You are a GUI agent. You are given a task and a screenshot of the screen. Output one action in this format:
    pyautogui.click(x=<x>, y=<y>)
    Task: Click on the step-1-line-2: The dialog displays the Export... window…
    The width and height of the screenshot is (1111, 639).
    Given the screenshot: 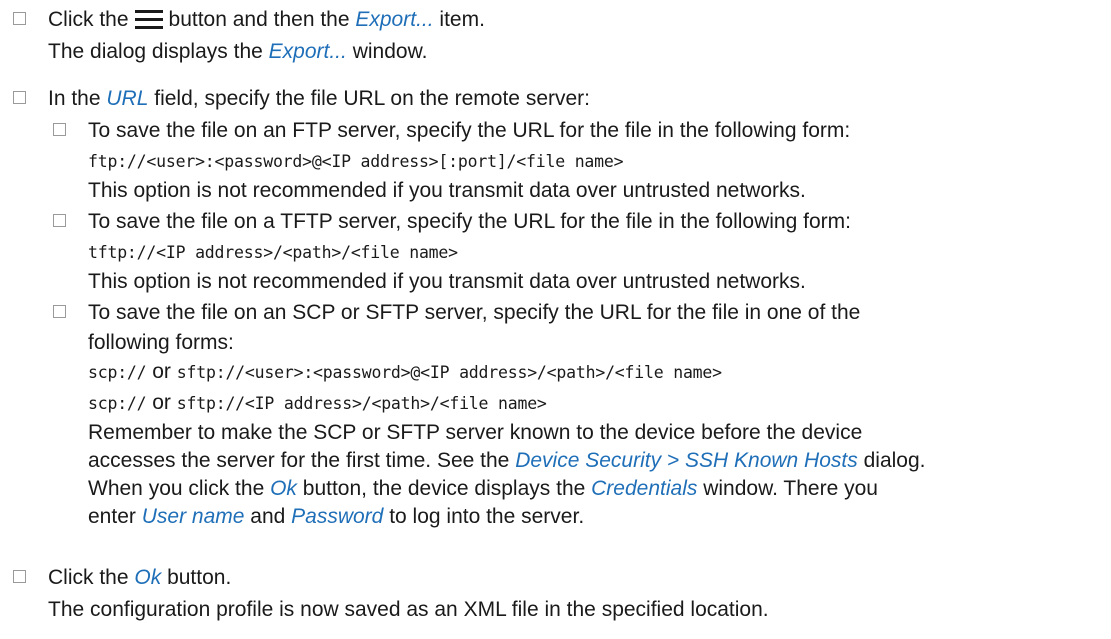 What is the action you would take?
    pyautogui.click(x=238, y=51)
    